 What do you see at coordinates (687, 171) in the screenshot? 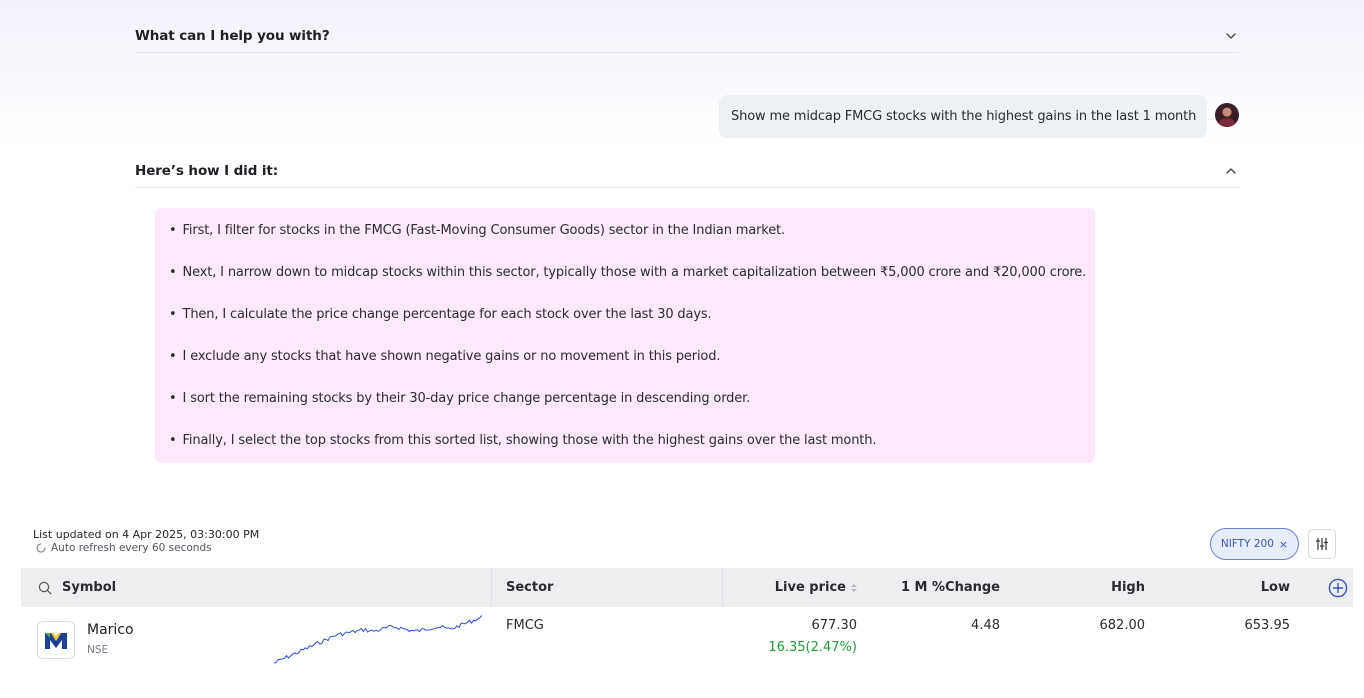
I see `method-accordion-header: Here’s how I did it:` at bounding box center [687, 171].